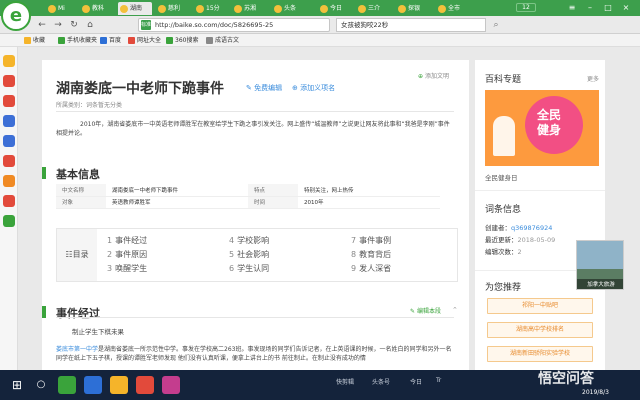  Describe the element at coordinates (373, 8) in the screenshot. I see `tab-9: 三介` at that location.